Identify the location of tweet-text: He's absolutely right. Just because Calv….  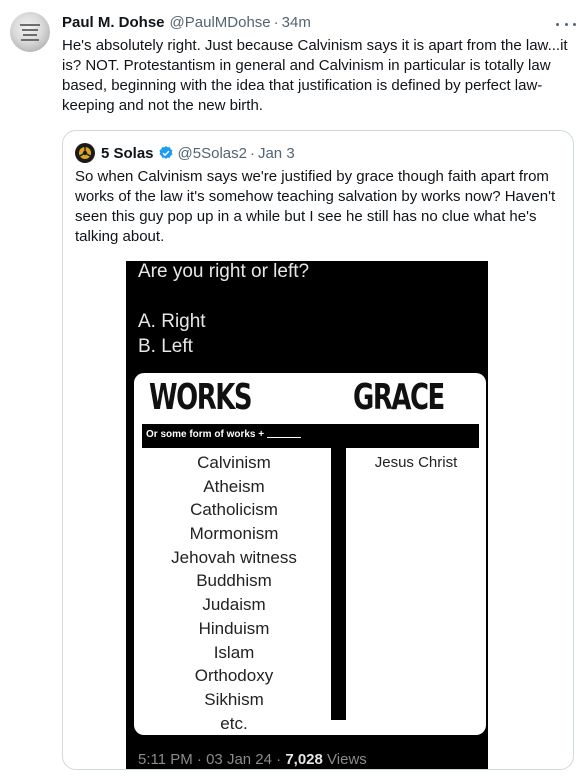
(315, 75).